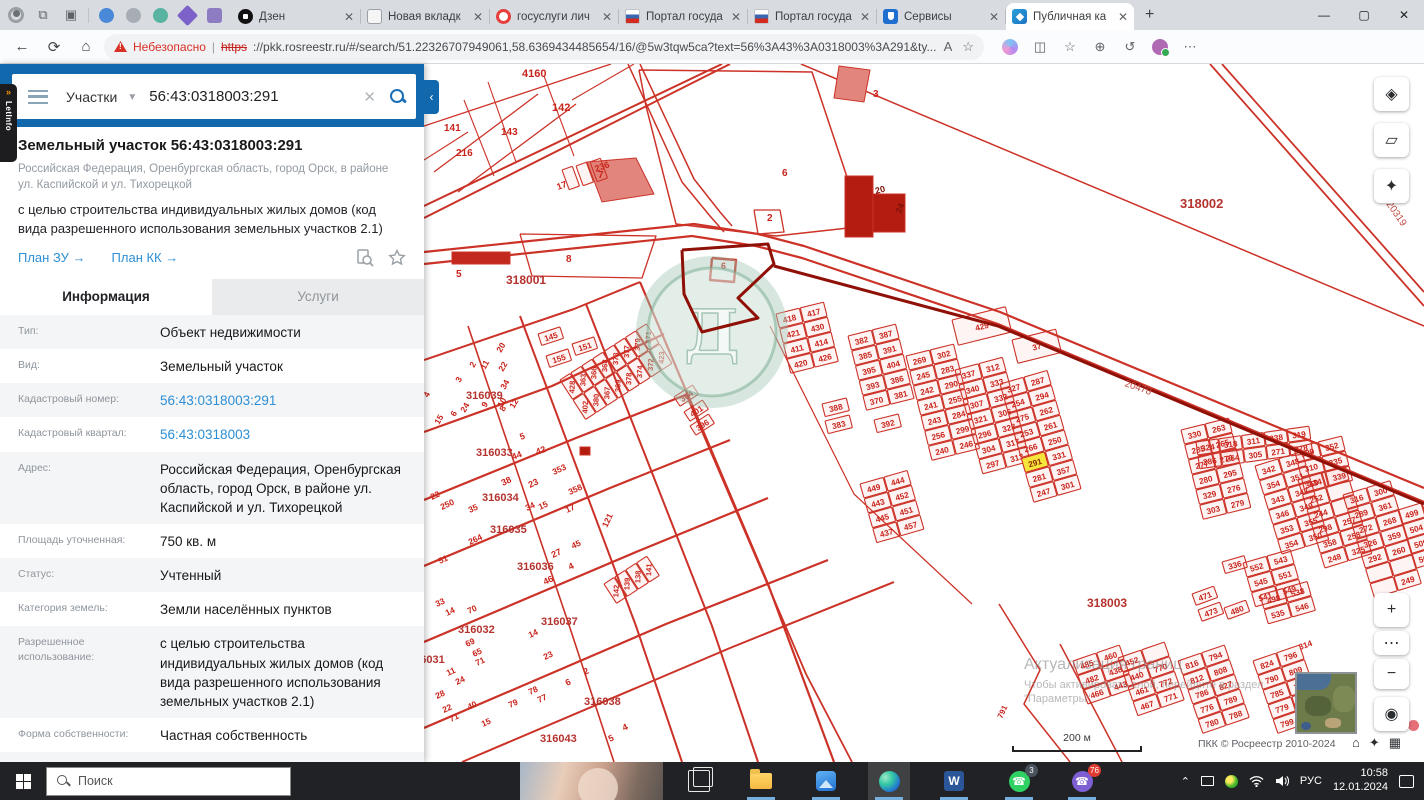  What do you see at coordinates (1360, 781) in the screenshot?
I see `clock: 10:58 12.01.2024` at bounding box center [1360, 781].